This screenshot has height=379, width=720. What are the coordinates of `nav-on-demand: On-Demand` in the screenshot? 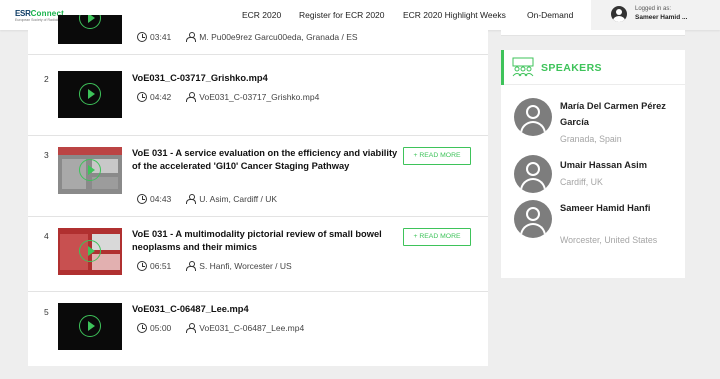 It's located at (550, 15).